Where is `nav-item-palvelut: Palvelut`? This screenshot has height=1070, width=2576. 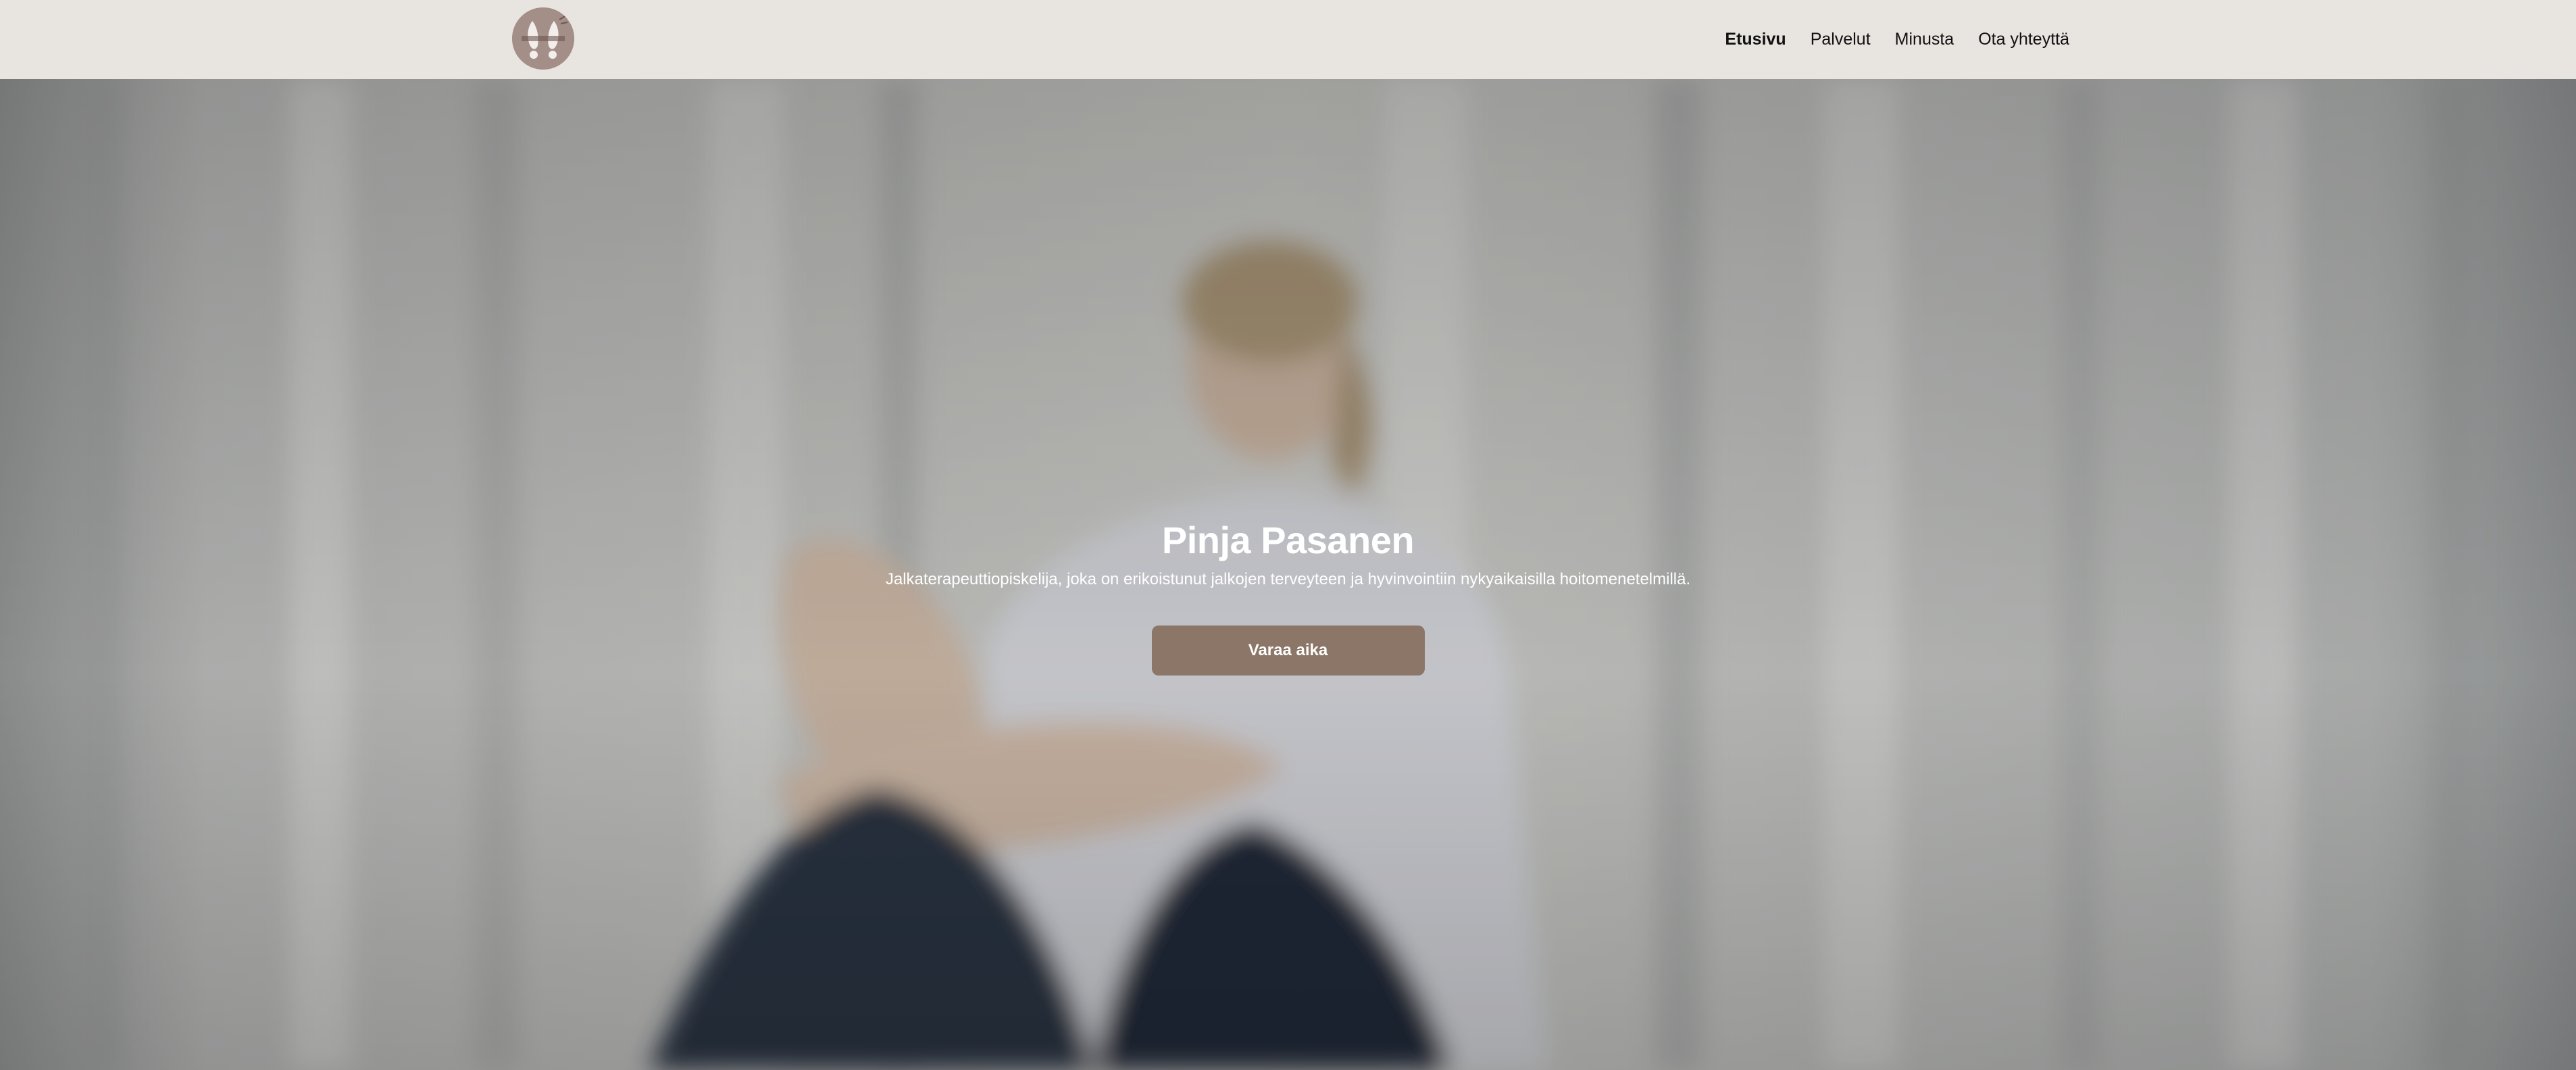
nav-item-palvelut: Palvelut is located at coordinates (1841, 39).